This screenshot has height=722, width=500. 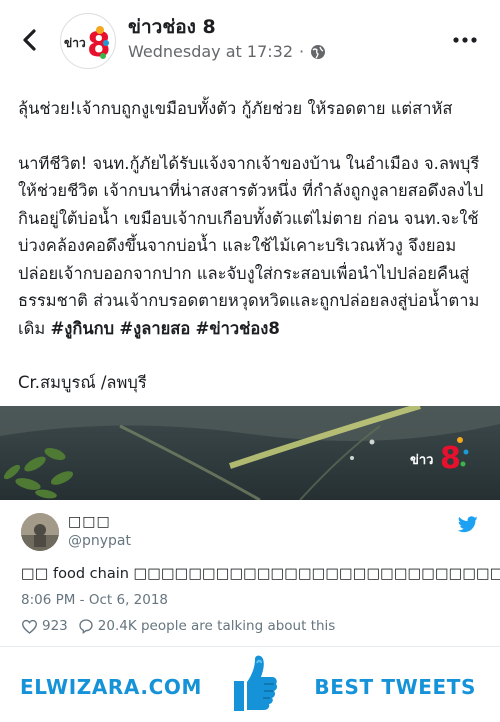 What do you see at coordinates (89, 522) in the screenshot?
I see `tweet-display-name: □□□` at bounding box center [89, 522].